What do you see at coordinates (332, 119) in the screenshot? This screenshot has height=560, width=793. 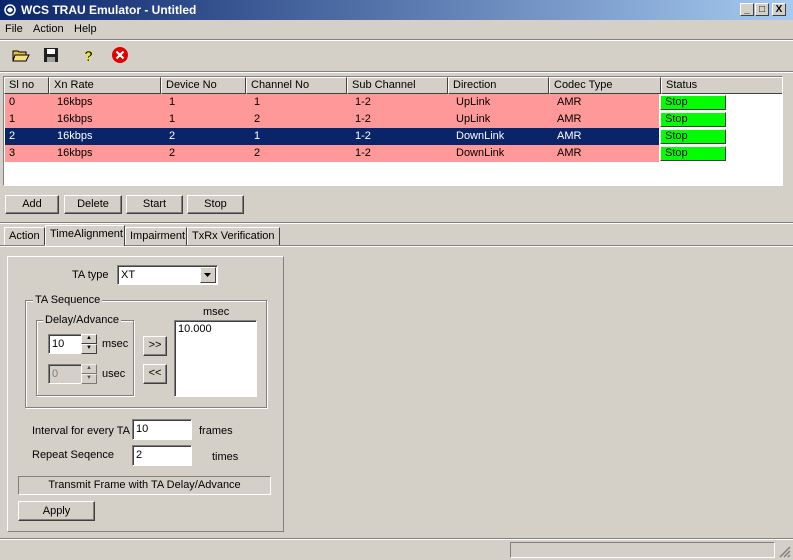 I see `table-row: 1 16kbps 1 2 1-2 UpLink AMR` at bounding box center [332, 119].